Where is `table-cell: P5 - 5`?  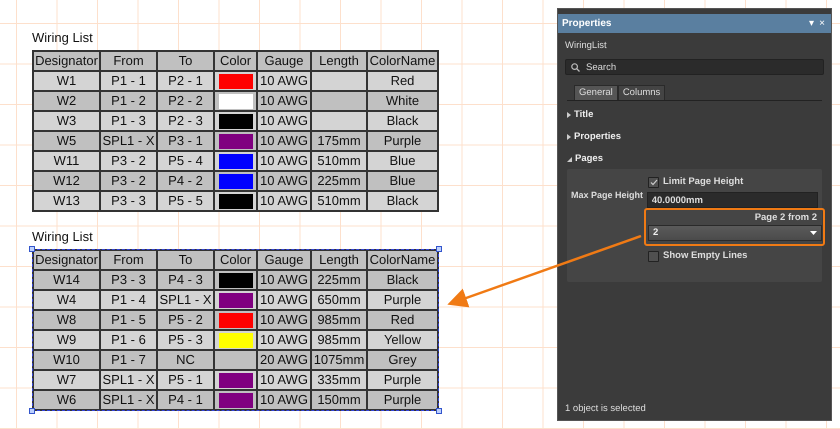
table-cell: P5 - 5 is located at coordinates (185, 201).